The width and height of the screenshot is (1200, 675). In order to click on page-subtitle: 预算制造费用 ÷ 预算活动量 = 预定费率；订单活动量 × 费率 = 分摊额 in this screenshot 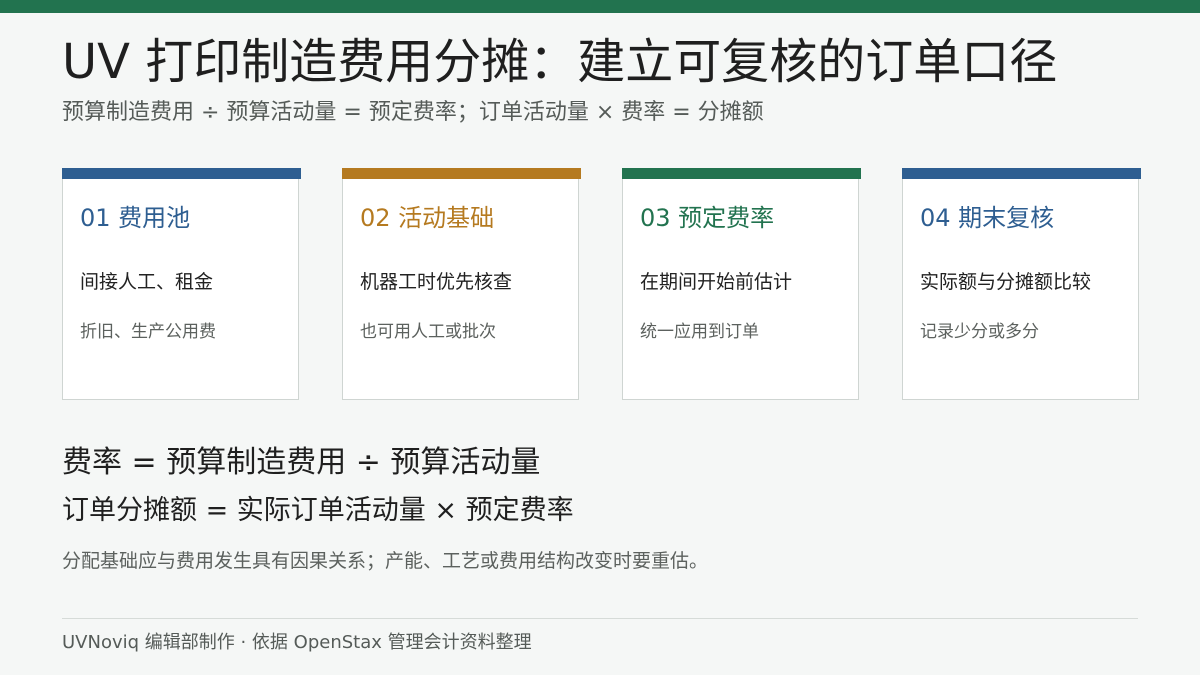, I will do `click(413, 112)`.